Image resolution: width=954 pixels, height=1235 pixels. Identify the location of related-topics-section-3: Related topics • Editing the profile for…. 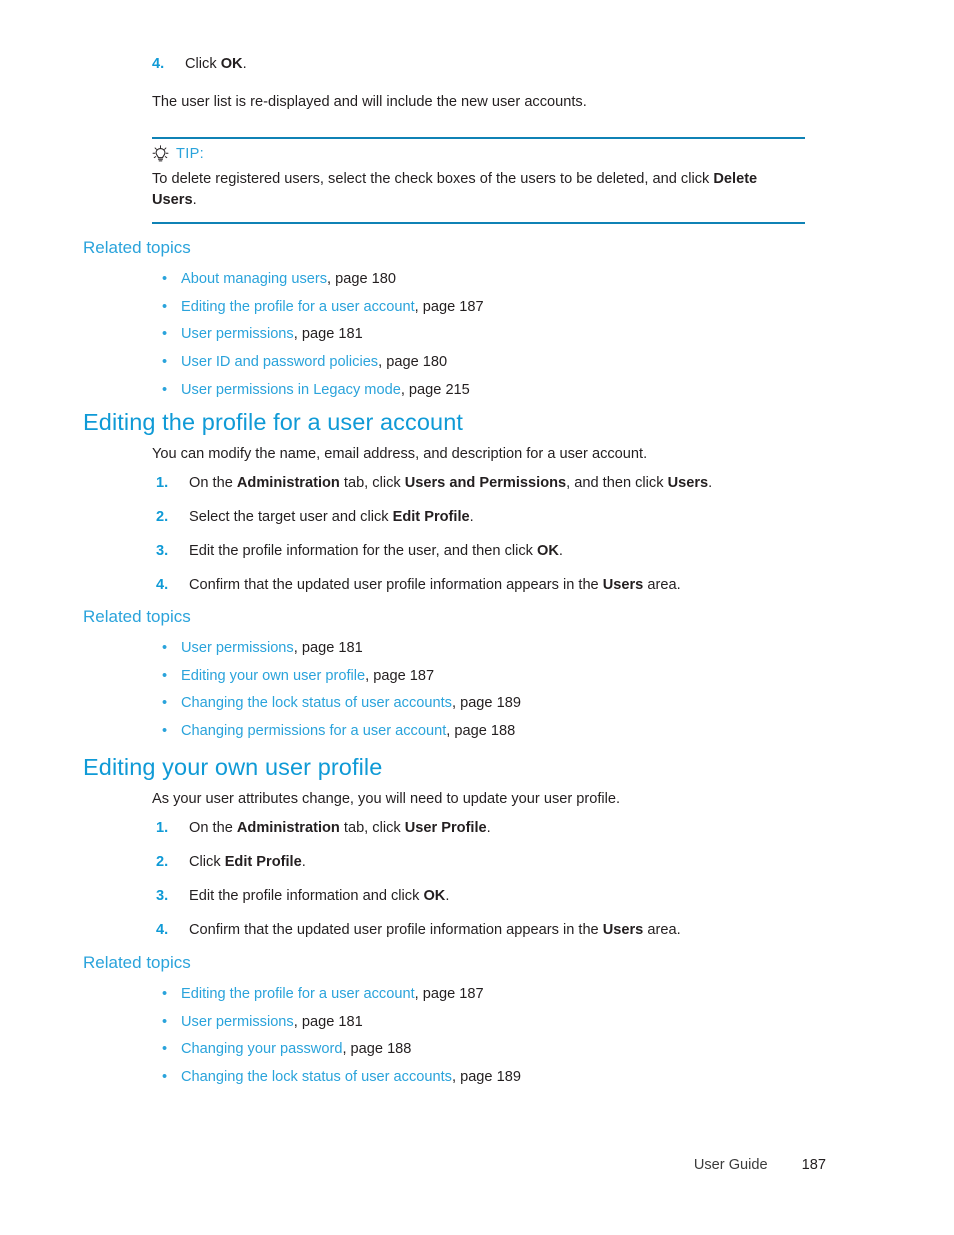
(433, 1020).